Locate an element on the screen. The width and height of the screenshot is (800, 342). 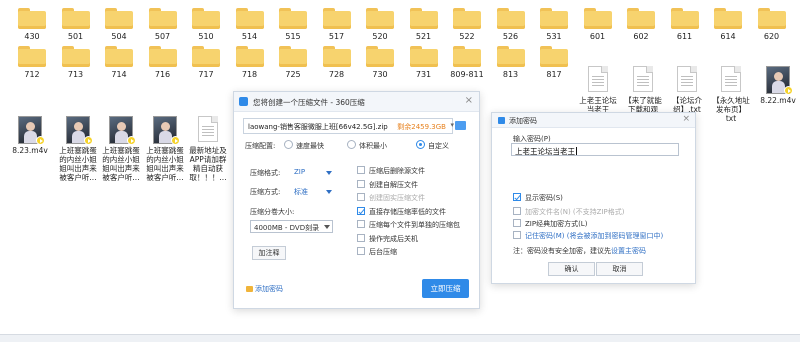
folder-label: 531 is located at coordinates (554, 36).